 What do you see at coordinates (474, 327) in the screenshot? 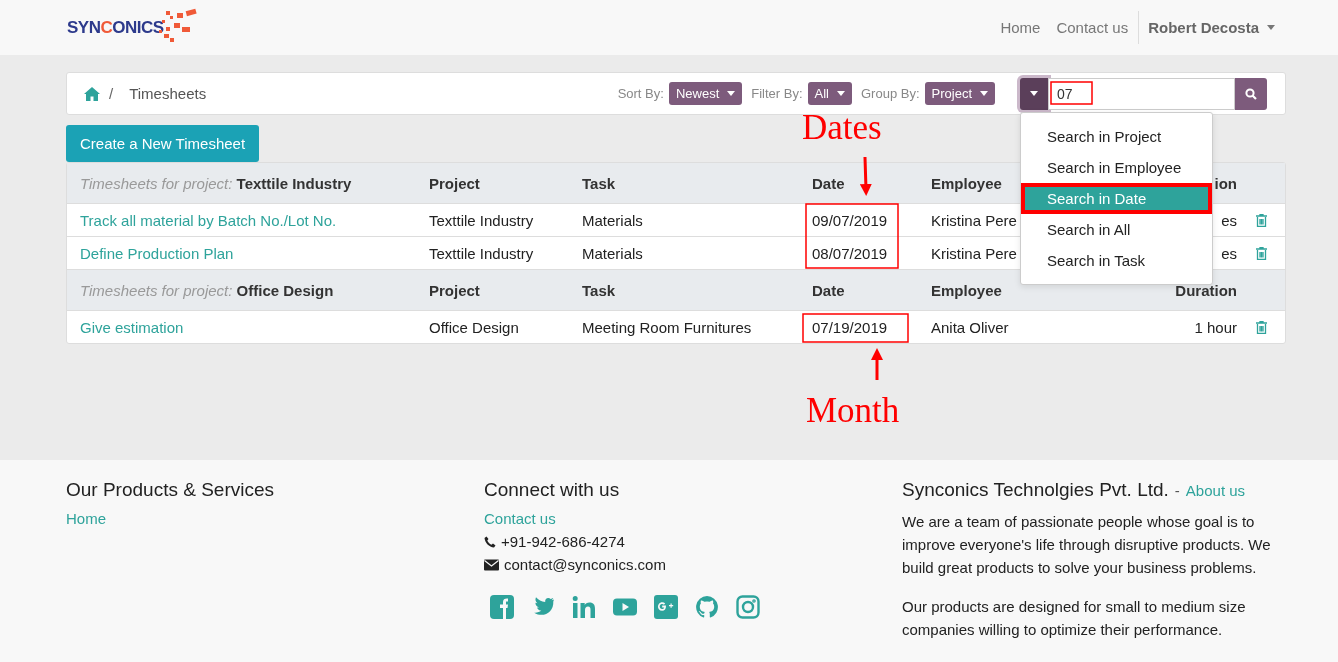
I see `table-cell: Office Design` at bounding box center [474, 327].